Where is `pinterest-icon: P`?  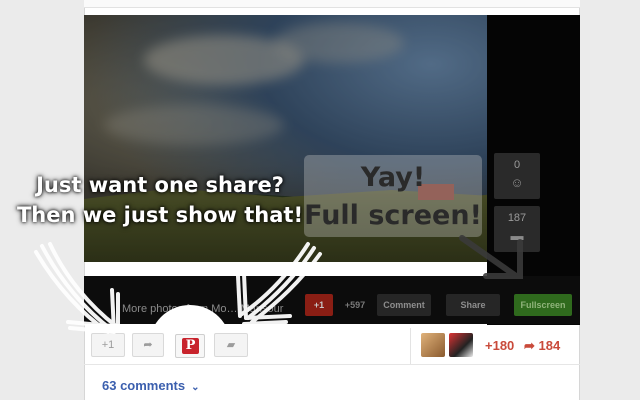 pinterest-icon: P is located at coordinates (190, 346).